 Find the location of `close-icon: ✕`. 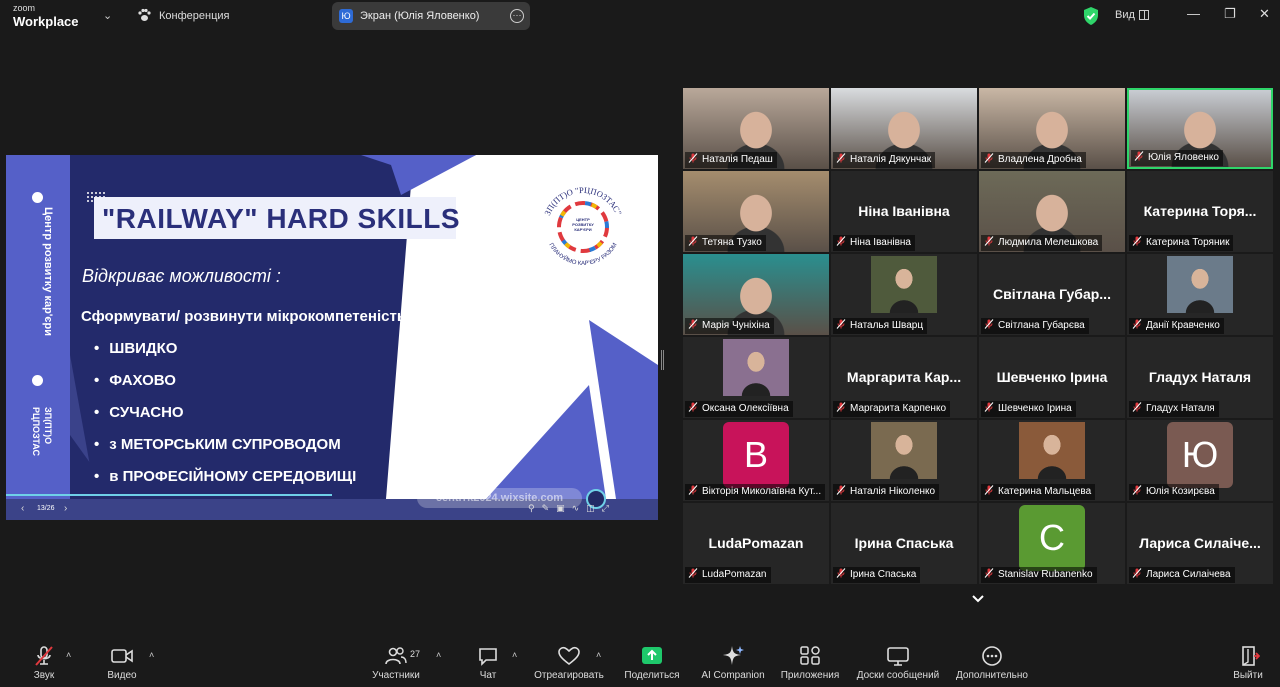

close-icon: ✕ is located at coordinates (1264, 14).